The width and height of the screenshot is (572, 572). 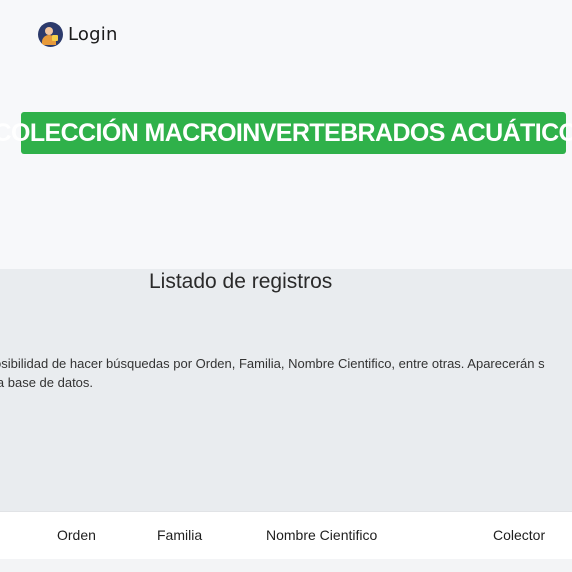 I want to click on login-link: Login, so click(x=78, y=34).